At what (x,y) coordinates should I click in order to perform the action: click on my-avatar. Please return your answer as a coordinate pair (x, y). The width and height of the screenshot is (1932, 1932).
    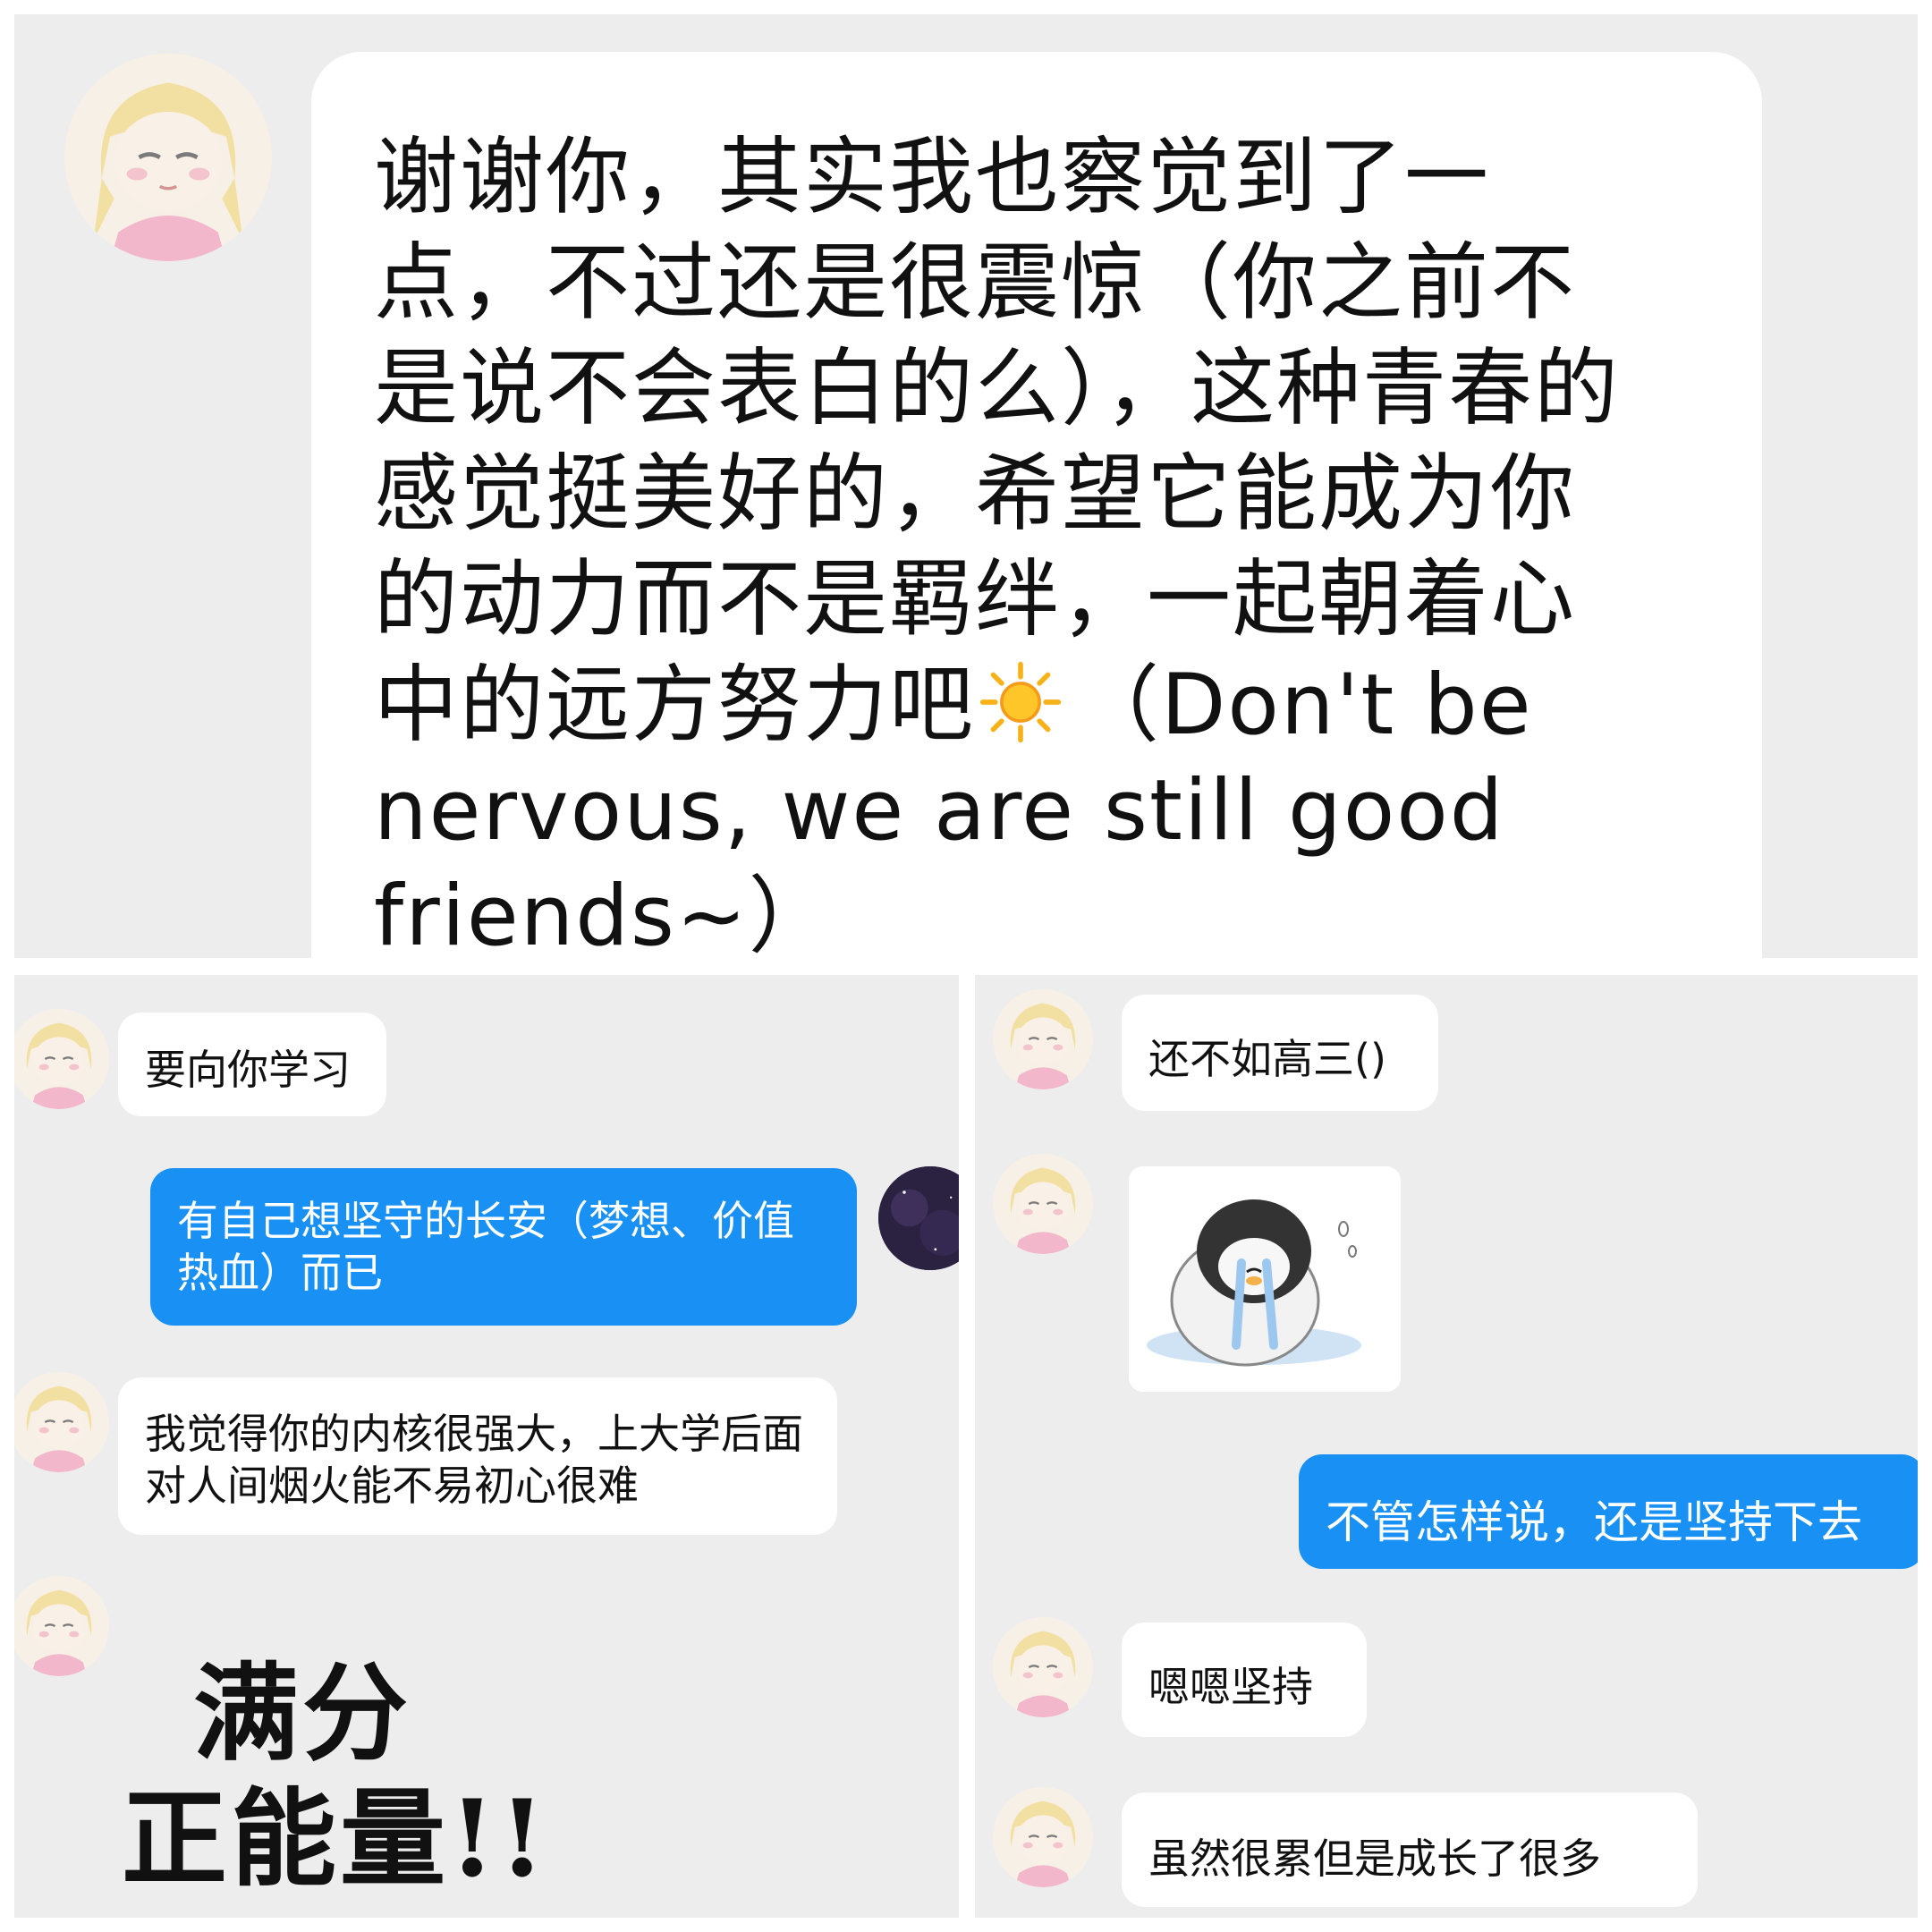
    Looking at the image, I should click on (918, 1218).